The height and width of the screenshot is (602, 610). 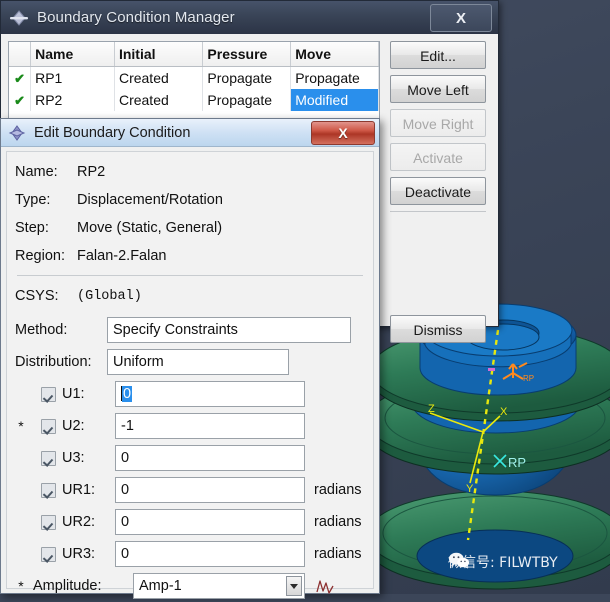 I want to click on ur1-checkbox, so click(x=48, y=490).